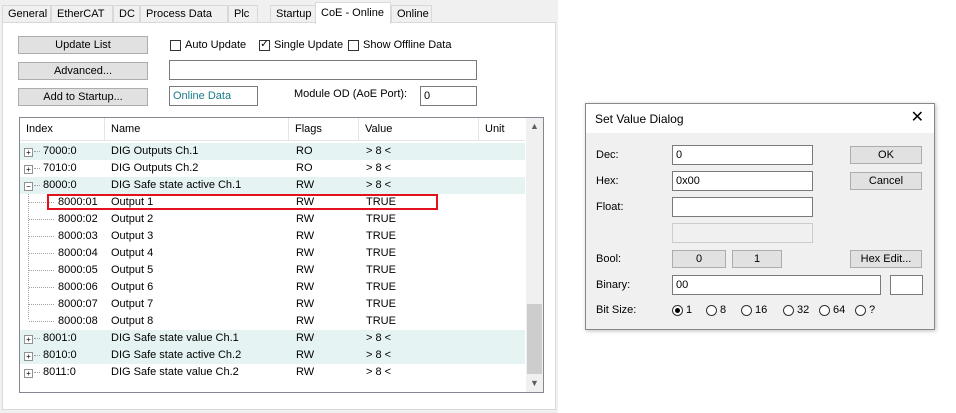 The height and width of the screenshot is (413, 956). What do you see at coordinates (886, 155) in the screenshot?
I see `ok-button: OK` at bounding box center [886, 155].